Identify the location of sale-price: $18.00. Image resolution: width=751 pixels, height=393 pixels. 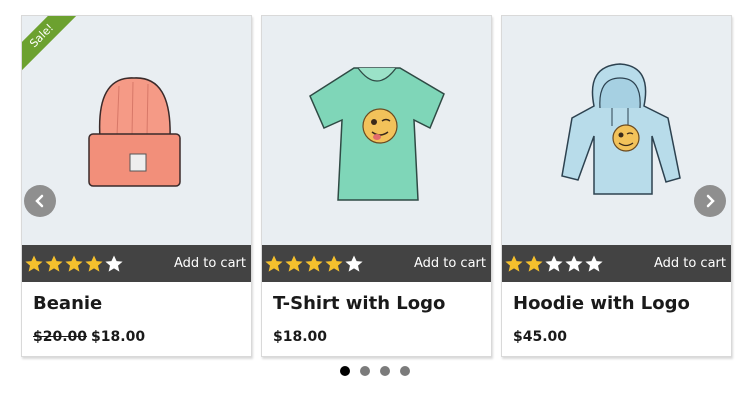
(118, 337).